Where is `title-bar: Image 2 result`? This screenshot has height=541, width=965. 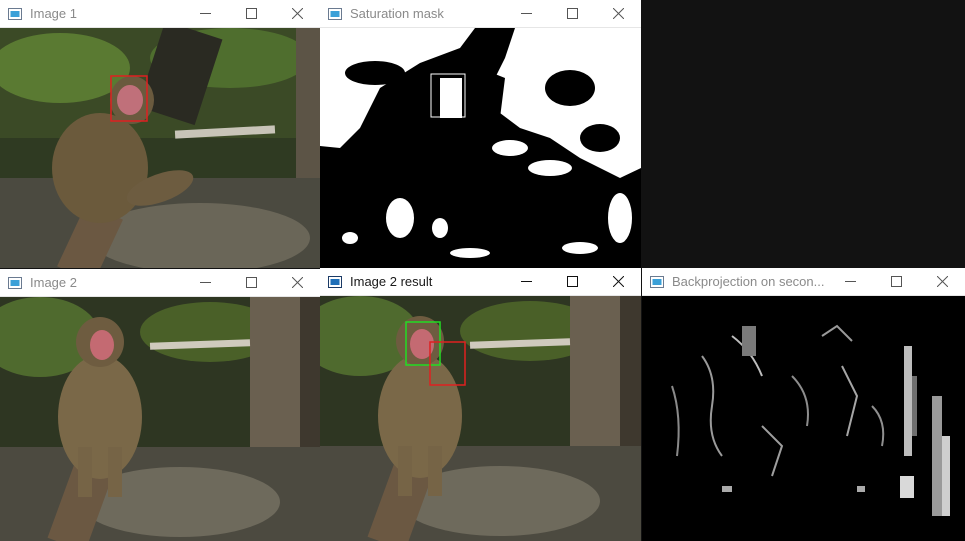 title-bar: Image 2 result is located at coordinates (480, 282).